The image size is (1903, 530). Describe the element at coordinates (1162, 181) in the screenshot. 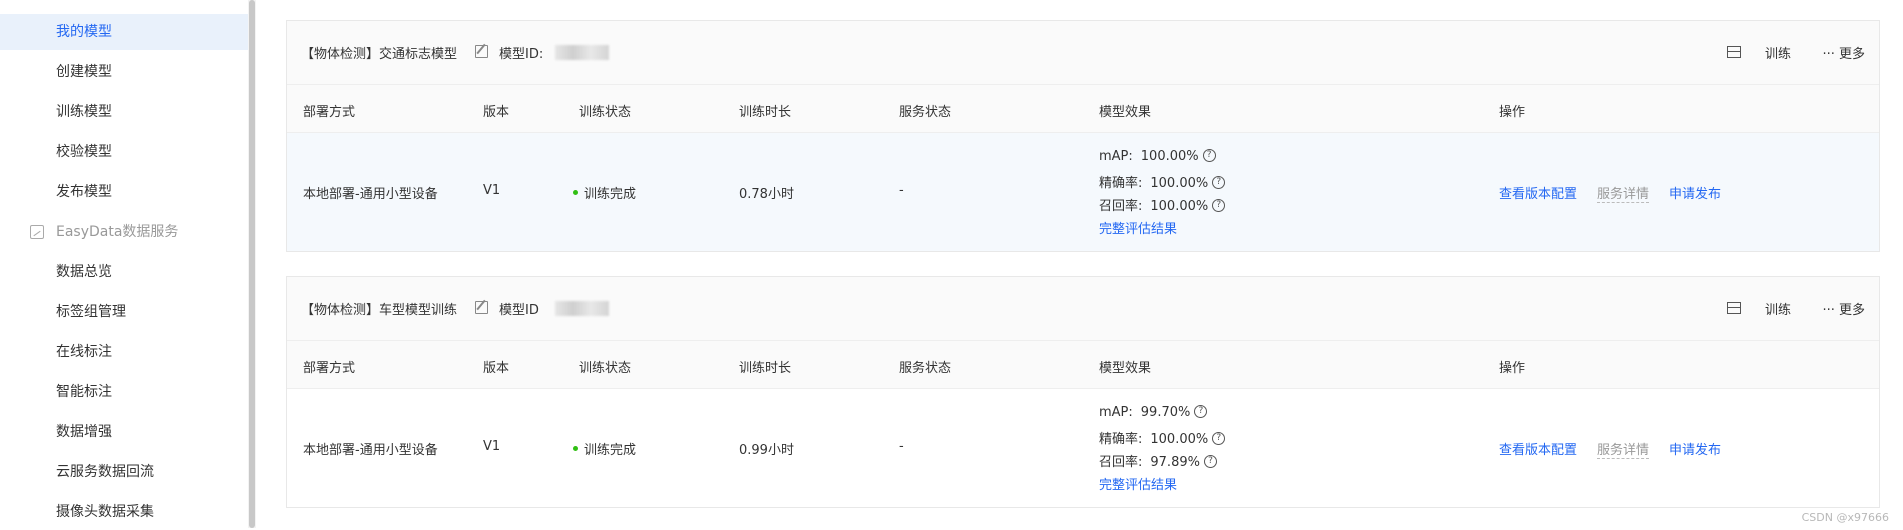

I see `precision-metric: 精确率:100.00%?` at that location.